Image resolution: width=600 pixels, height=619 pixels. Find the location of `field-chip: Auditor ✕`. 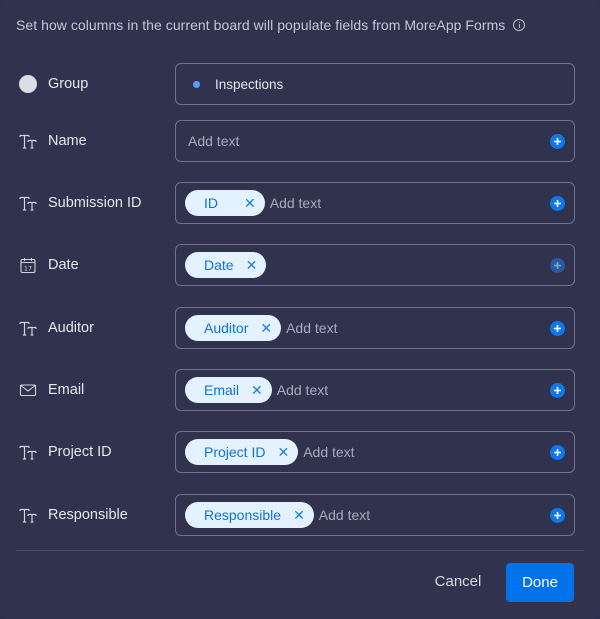

field-chip: Auditor ✕ is located at coordinates (233, 328).